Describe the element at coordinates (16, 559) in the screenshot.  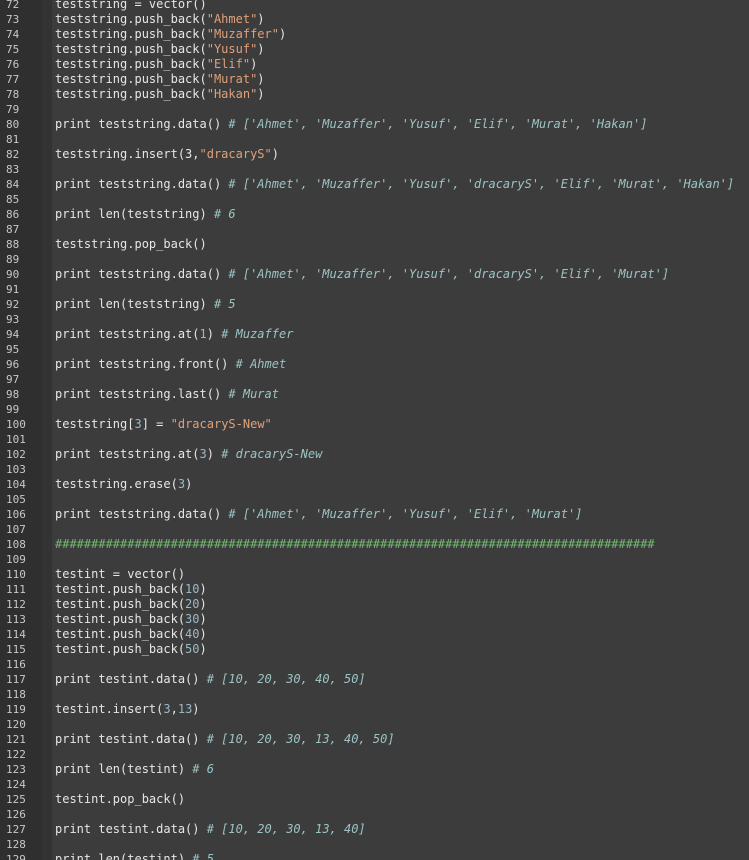
I see `line-number: 109` at that location.